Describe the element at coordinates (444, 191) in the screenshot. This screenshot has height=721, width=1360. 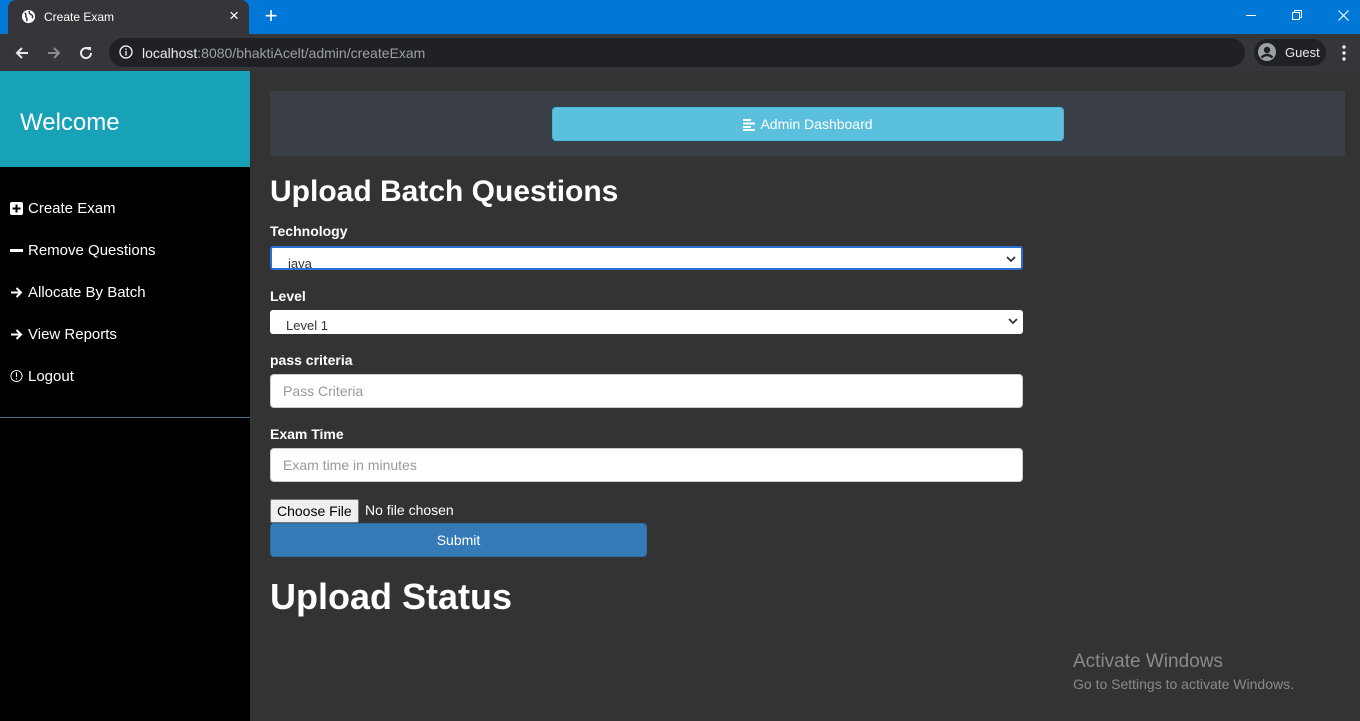
I see `page-title: Upload Batch Questions` at that location.